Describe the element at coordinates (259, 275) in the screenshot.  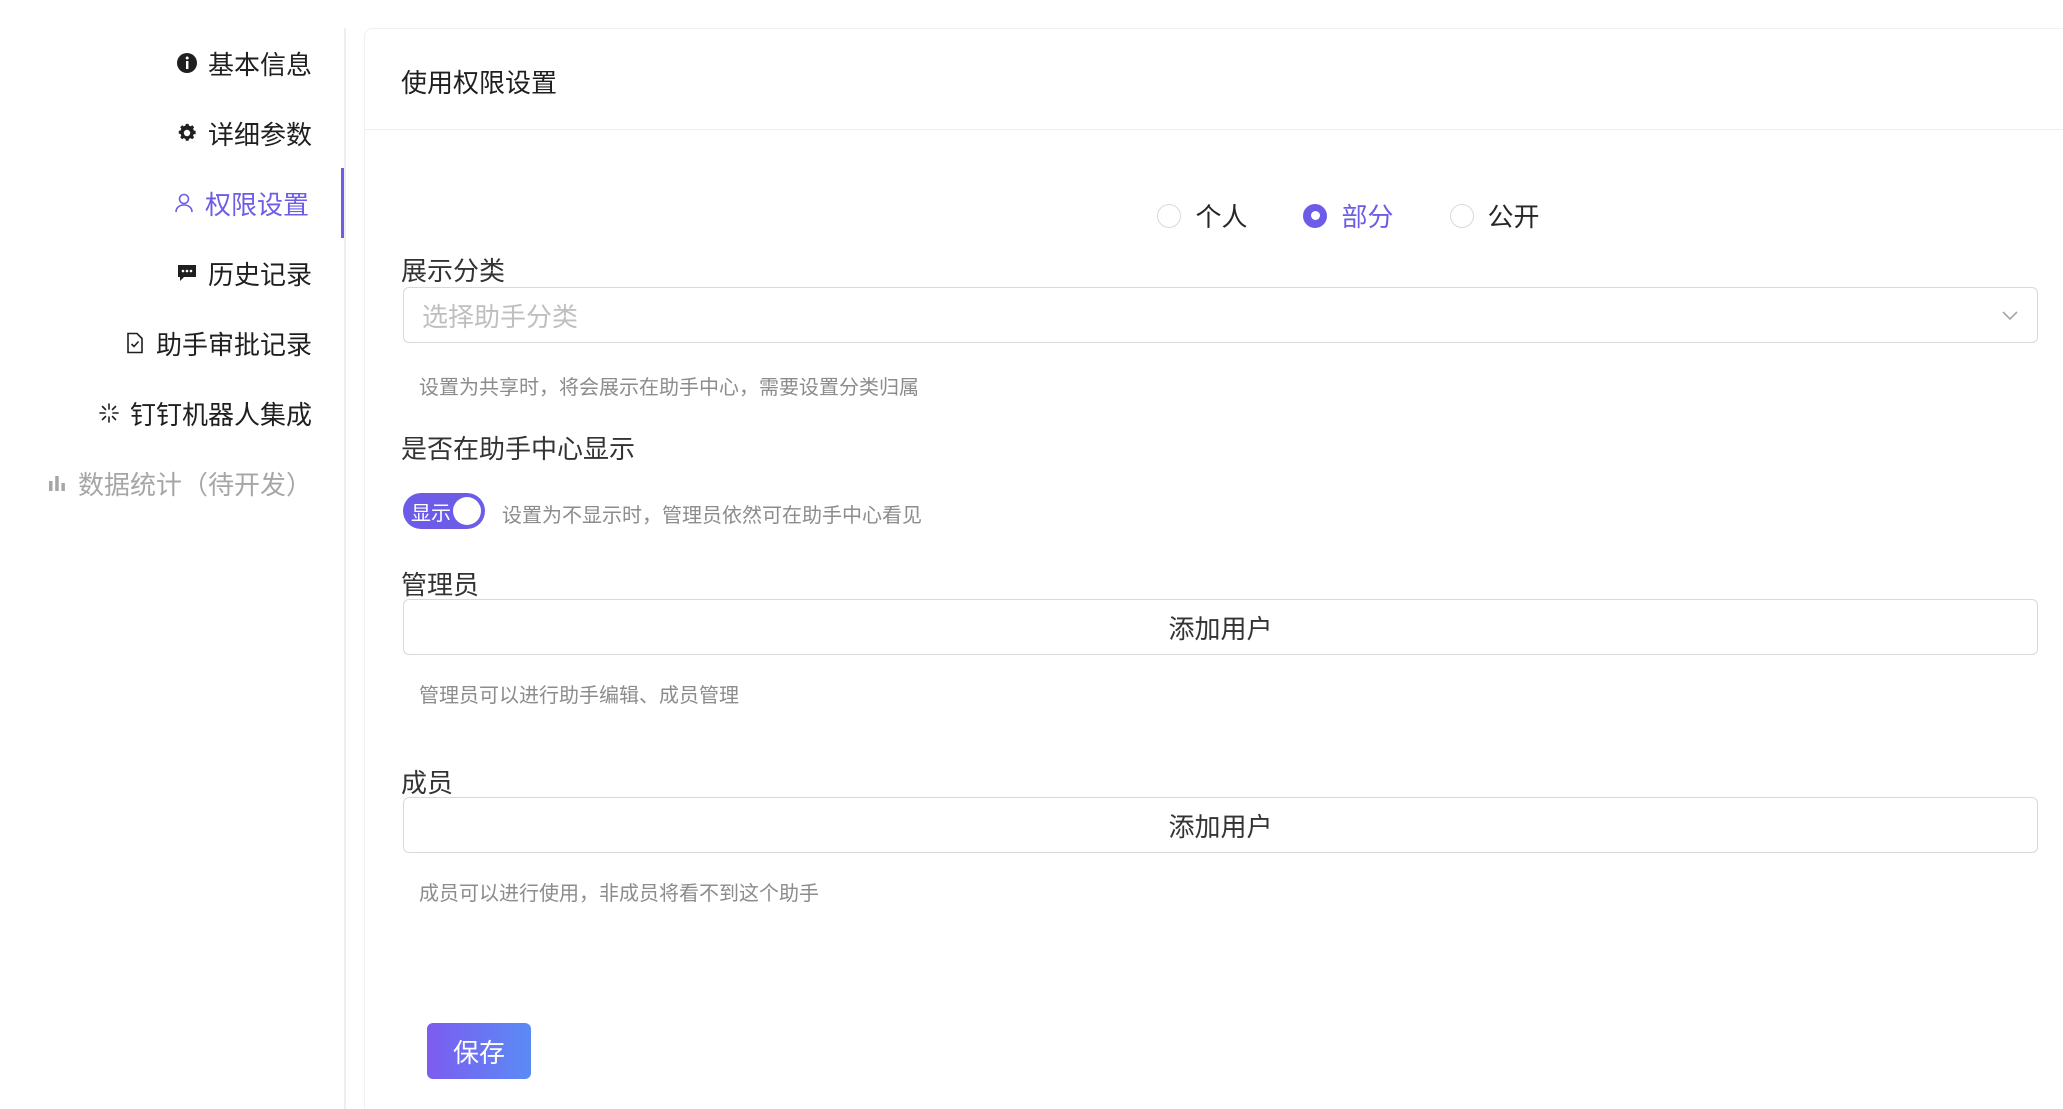
I see `sidebar-item-label: 历史记录` at that location.